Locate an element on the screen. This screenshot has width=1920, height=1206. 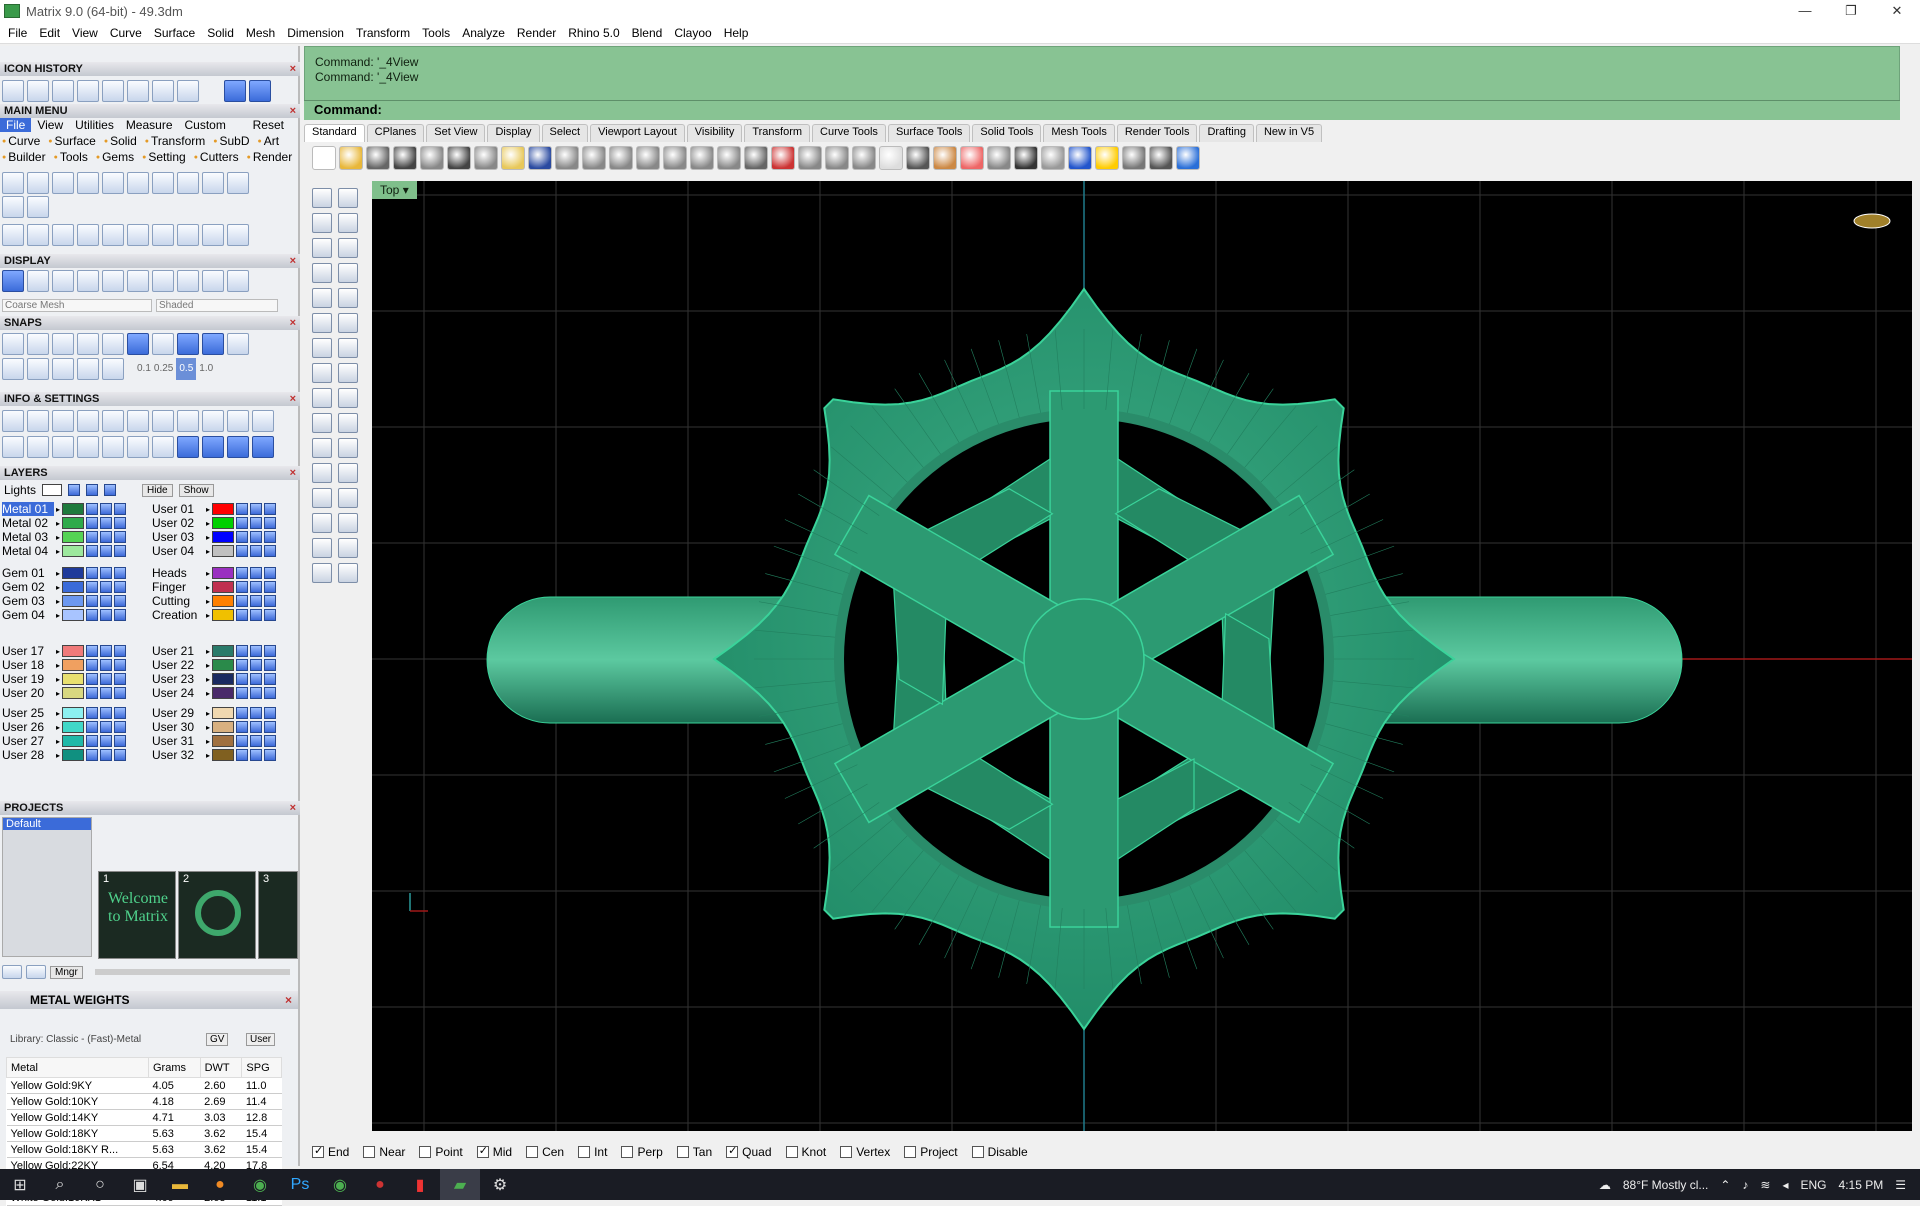
main-menu-item: Art is located at coordinates (268, 141).